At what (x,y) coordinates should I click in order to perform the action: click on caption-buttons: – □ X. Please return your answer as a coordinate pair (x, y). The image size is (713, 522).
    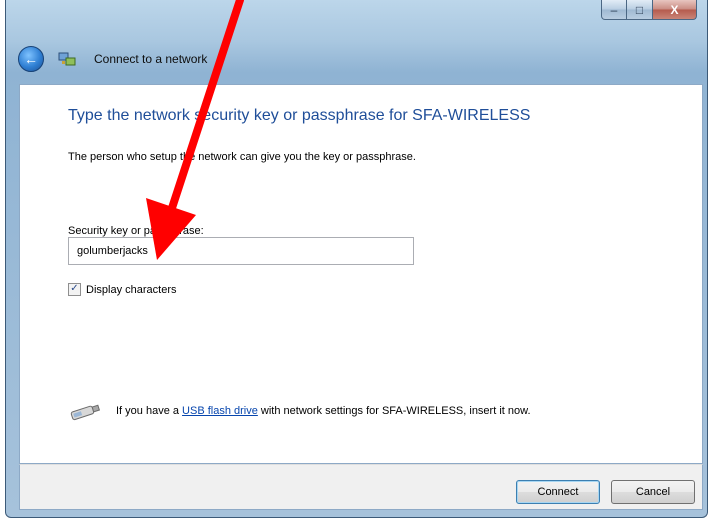
    Looking at the image, I should click on (649, 10).